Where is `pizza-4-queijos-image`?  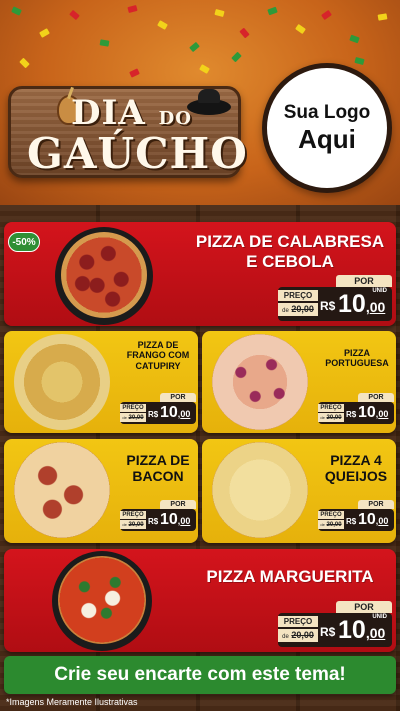
pizza-4-queijos-image is located at coordinates (260, 490).